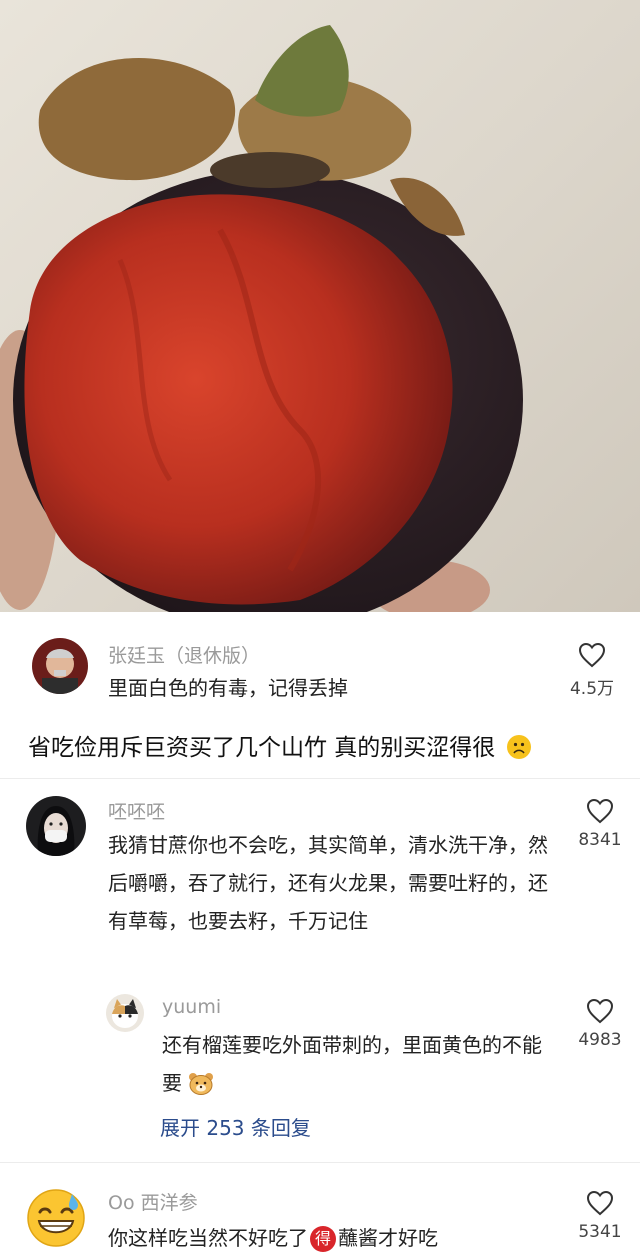 The image size is (640, 1260). What do you see at coordinates (228, 688) in the screenshot?
I see `comment-text: 里面白色的有毒，记得丢掉` at bounding box center [228, 688].